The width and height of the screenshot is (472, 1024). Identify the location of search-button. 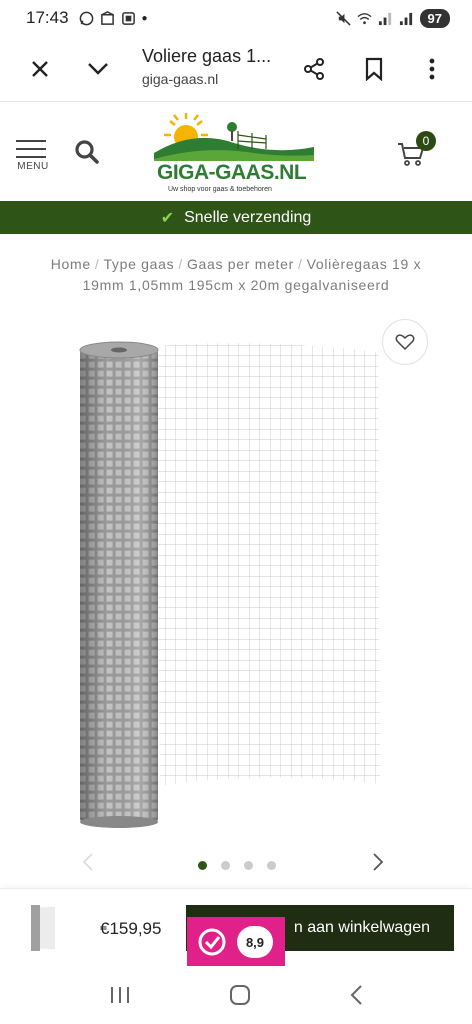
(87, 154).